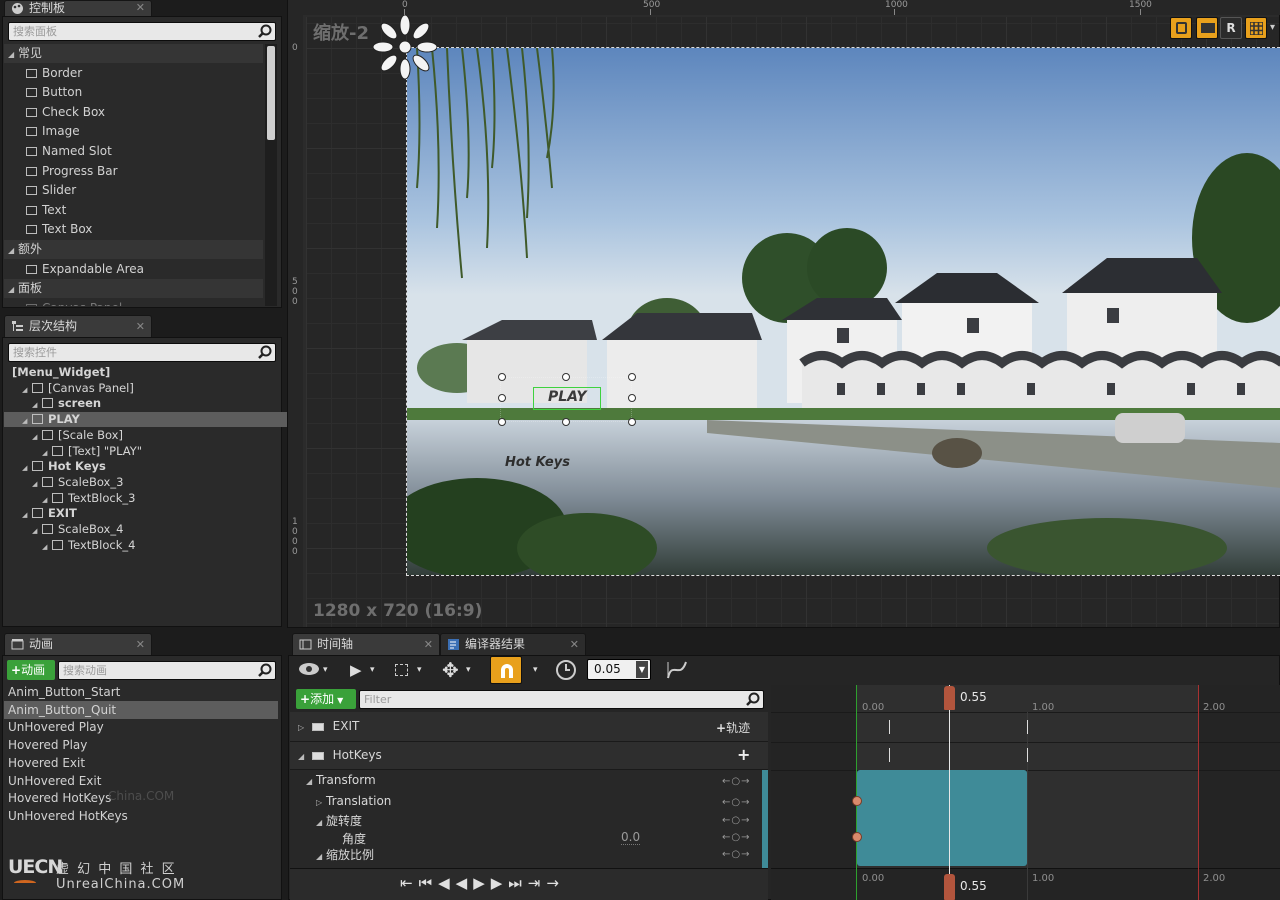 This screenshot has height=900, width=1280. What do you see at coordinates (401, 670) in the screenshot?
I see `select-mode-button` at bounding box center [401, 670].